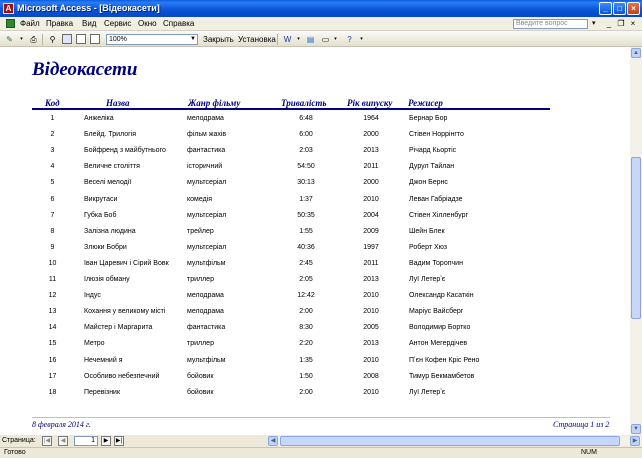 The width and height of the screenshot is (642, 458). What do you see at coordinates (306, 296) in the screenshot?
I see `cell-duration: 12:42` at bounding box center [306, 296].